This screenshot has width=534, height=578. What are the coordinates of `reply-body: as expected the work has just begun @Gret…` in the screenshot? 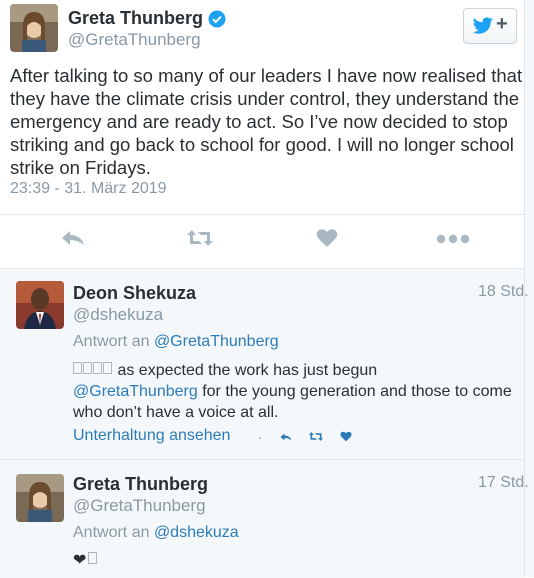 It's located at (295, 391).